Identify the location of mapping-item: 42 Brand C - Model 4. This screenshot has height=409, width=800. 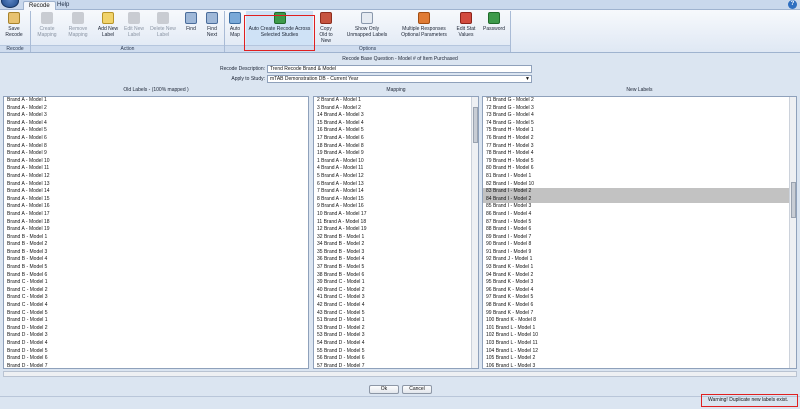
(396, 306).